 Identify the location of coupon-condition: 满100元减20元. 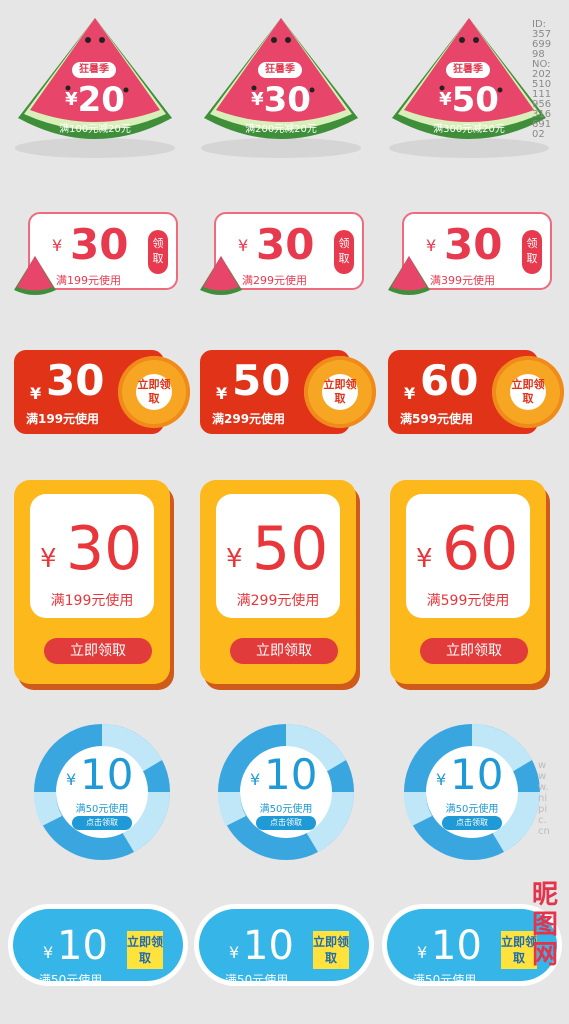
(95, 129).